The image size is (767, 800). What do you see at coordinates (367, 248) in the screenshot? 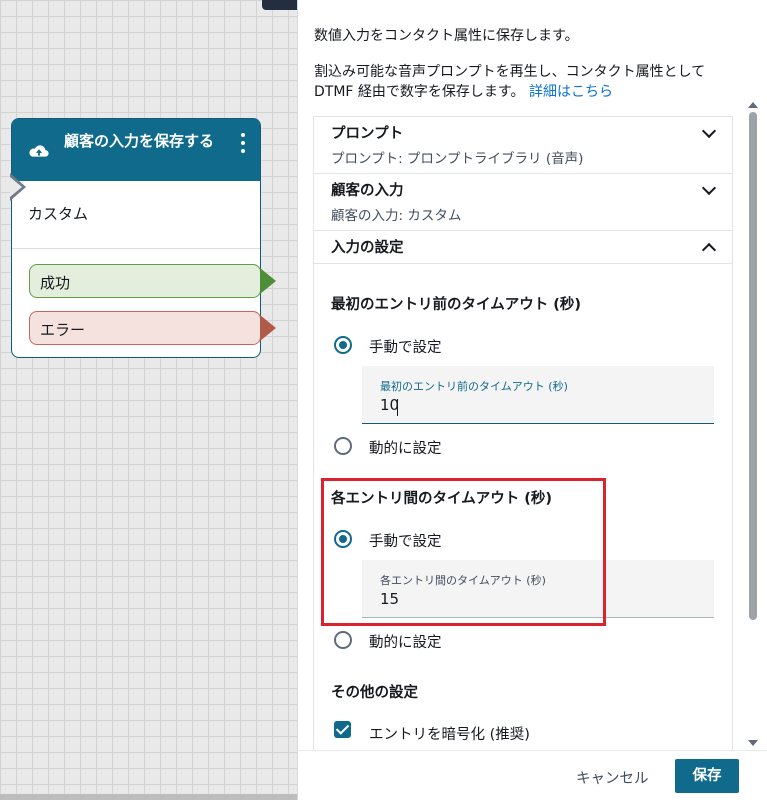
I see `accordion-input-settings-title: 入力の設定` at bounding box center [367, 248].